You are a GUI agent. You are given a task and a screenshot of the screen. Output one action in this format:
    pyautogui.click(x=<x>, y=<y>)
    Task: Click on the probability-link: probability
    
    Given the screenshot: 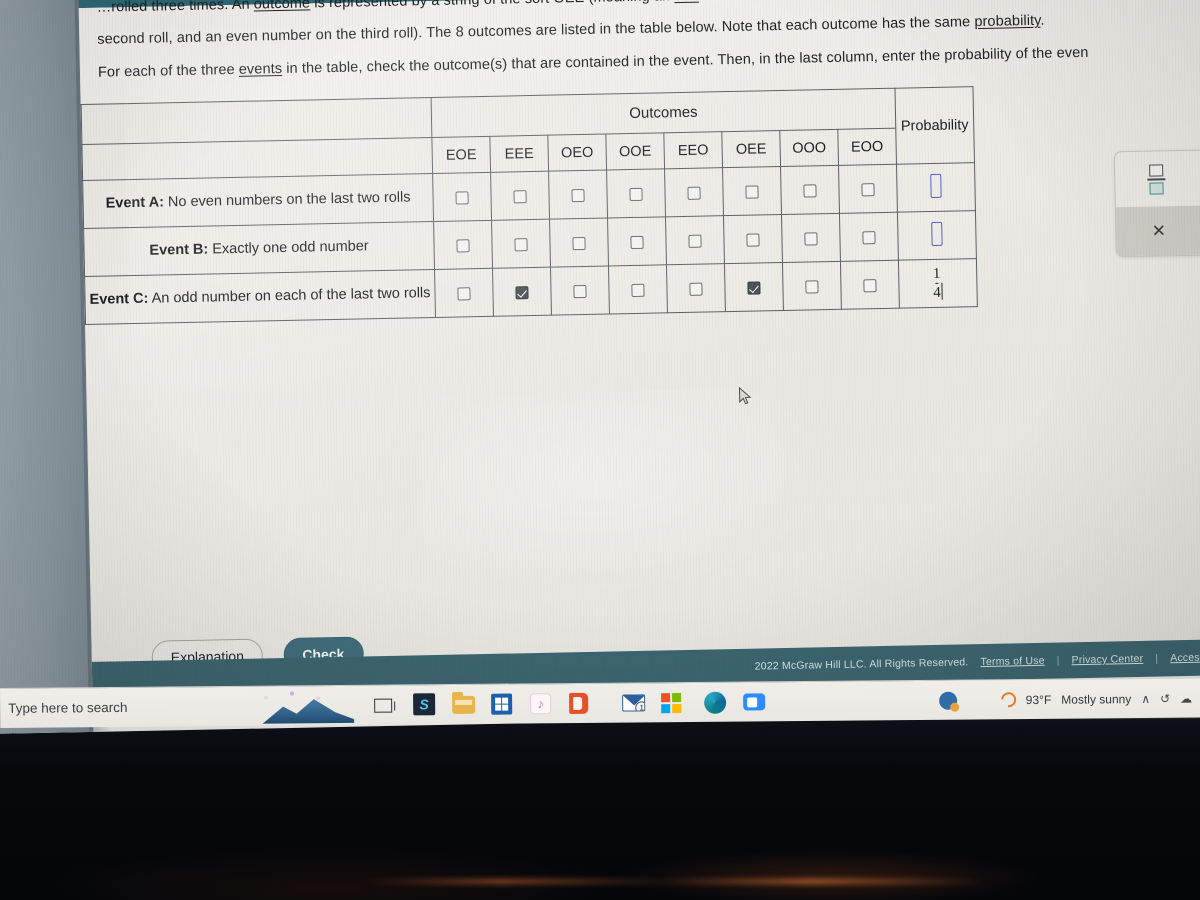 What is the action you would take?
    pyautogui.click(x=1007, y=21)
    